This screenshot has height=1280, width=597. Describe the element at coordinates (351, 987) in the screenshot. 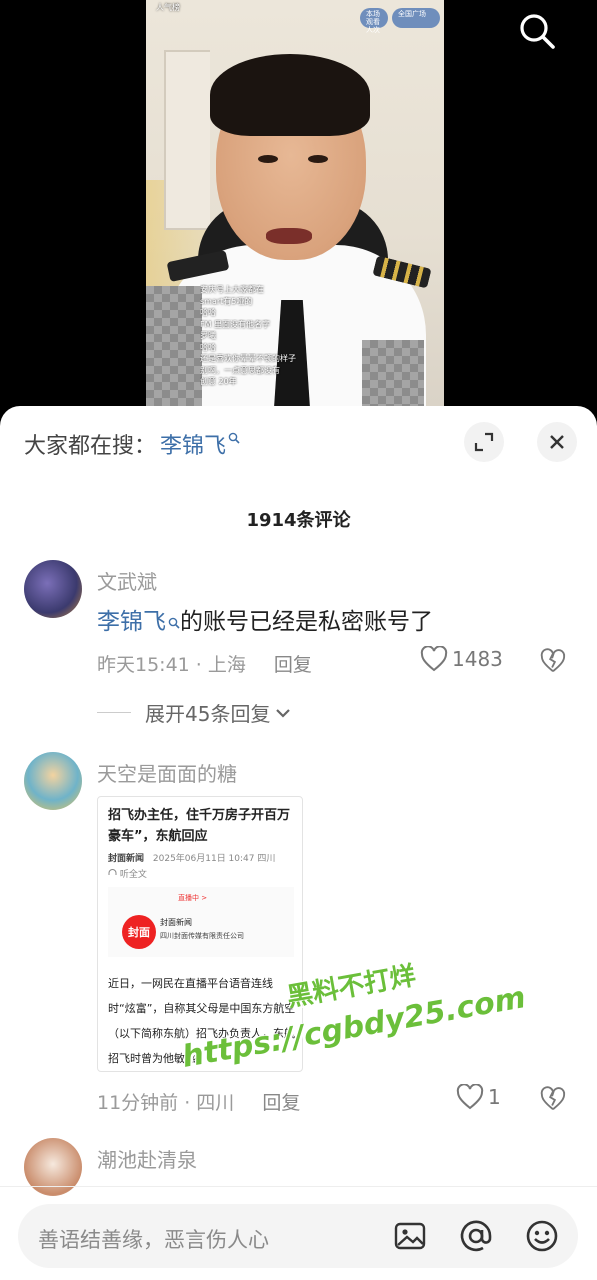

I see `watermark-text: 黑料不打烊` at that location.